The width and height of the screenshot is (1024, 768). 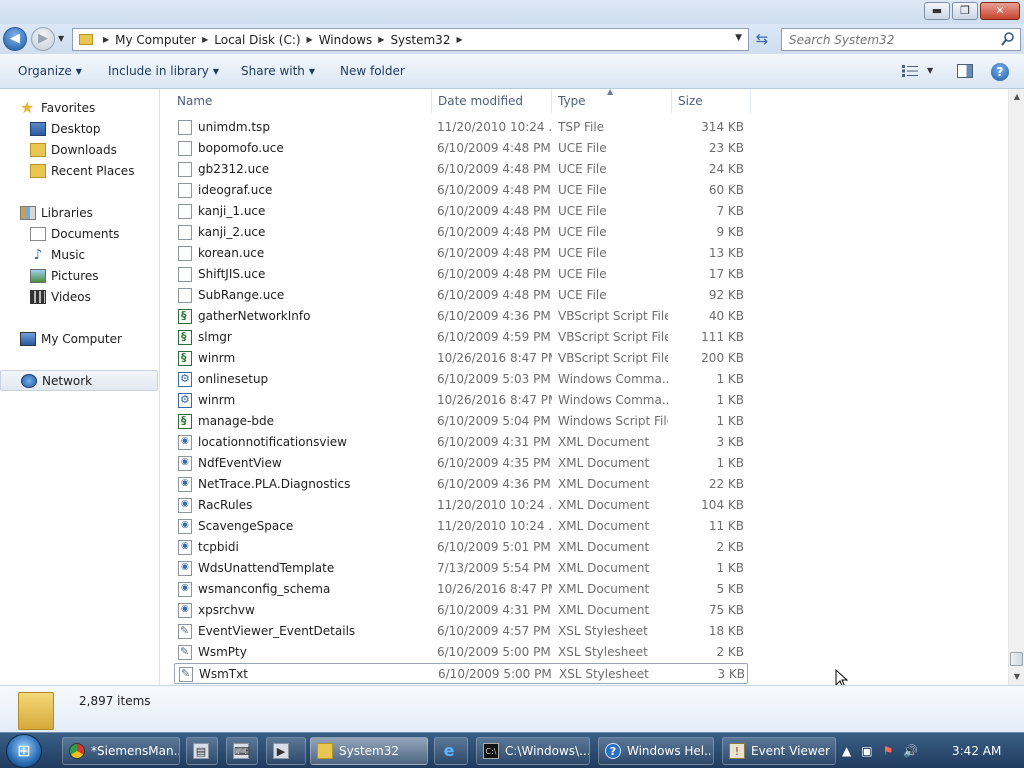 What do you see at coordinates (866, 751) in the screenshot?
I see `network-tray-icon: ▣` at bounding box center [866, 751].